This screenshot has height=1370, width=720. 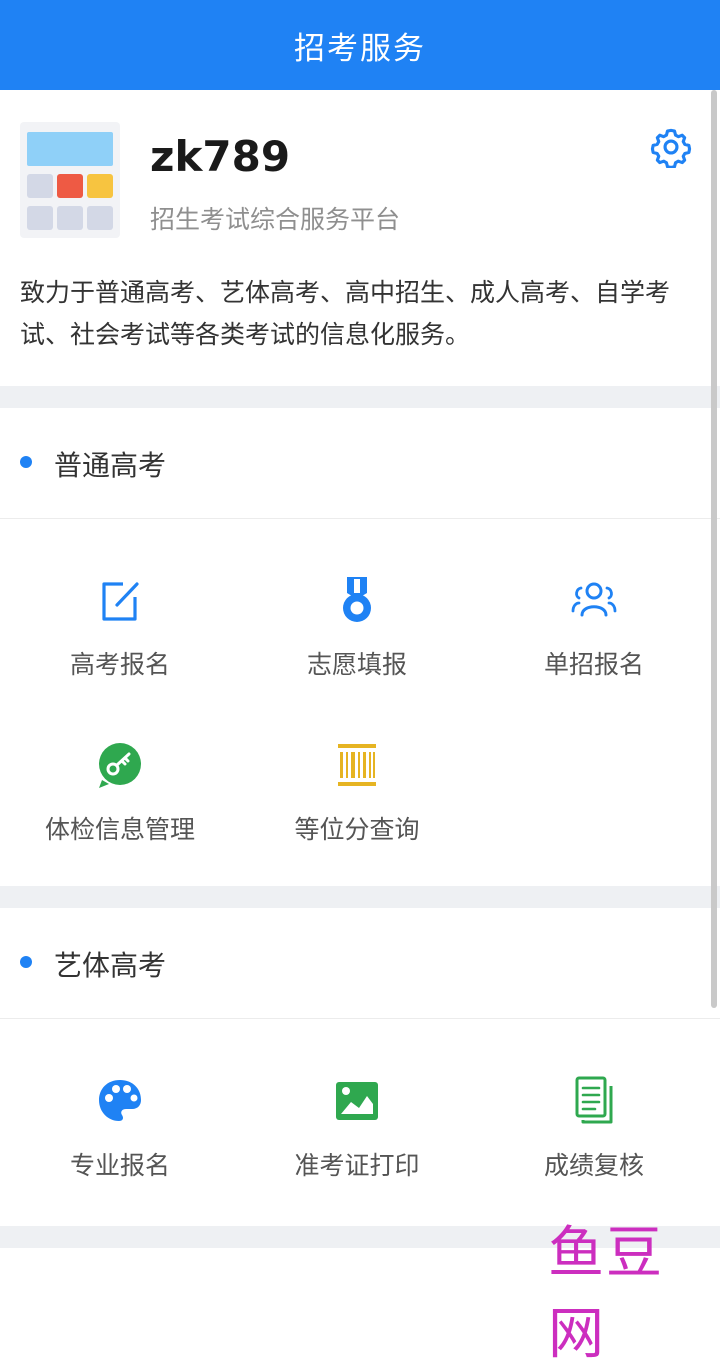 What do you see at coordinates (606, 1294) in the screenshot?
I see `watermark: 鱼豆网` at bounding box center [606, 1294].